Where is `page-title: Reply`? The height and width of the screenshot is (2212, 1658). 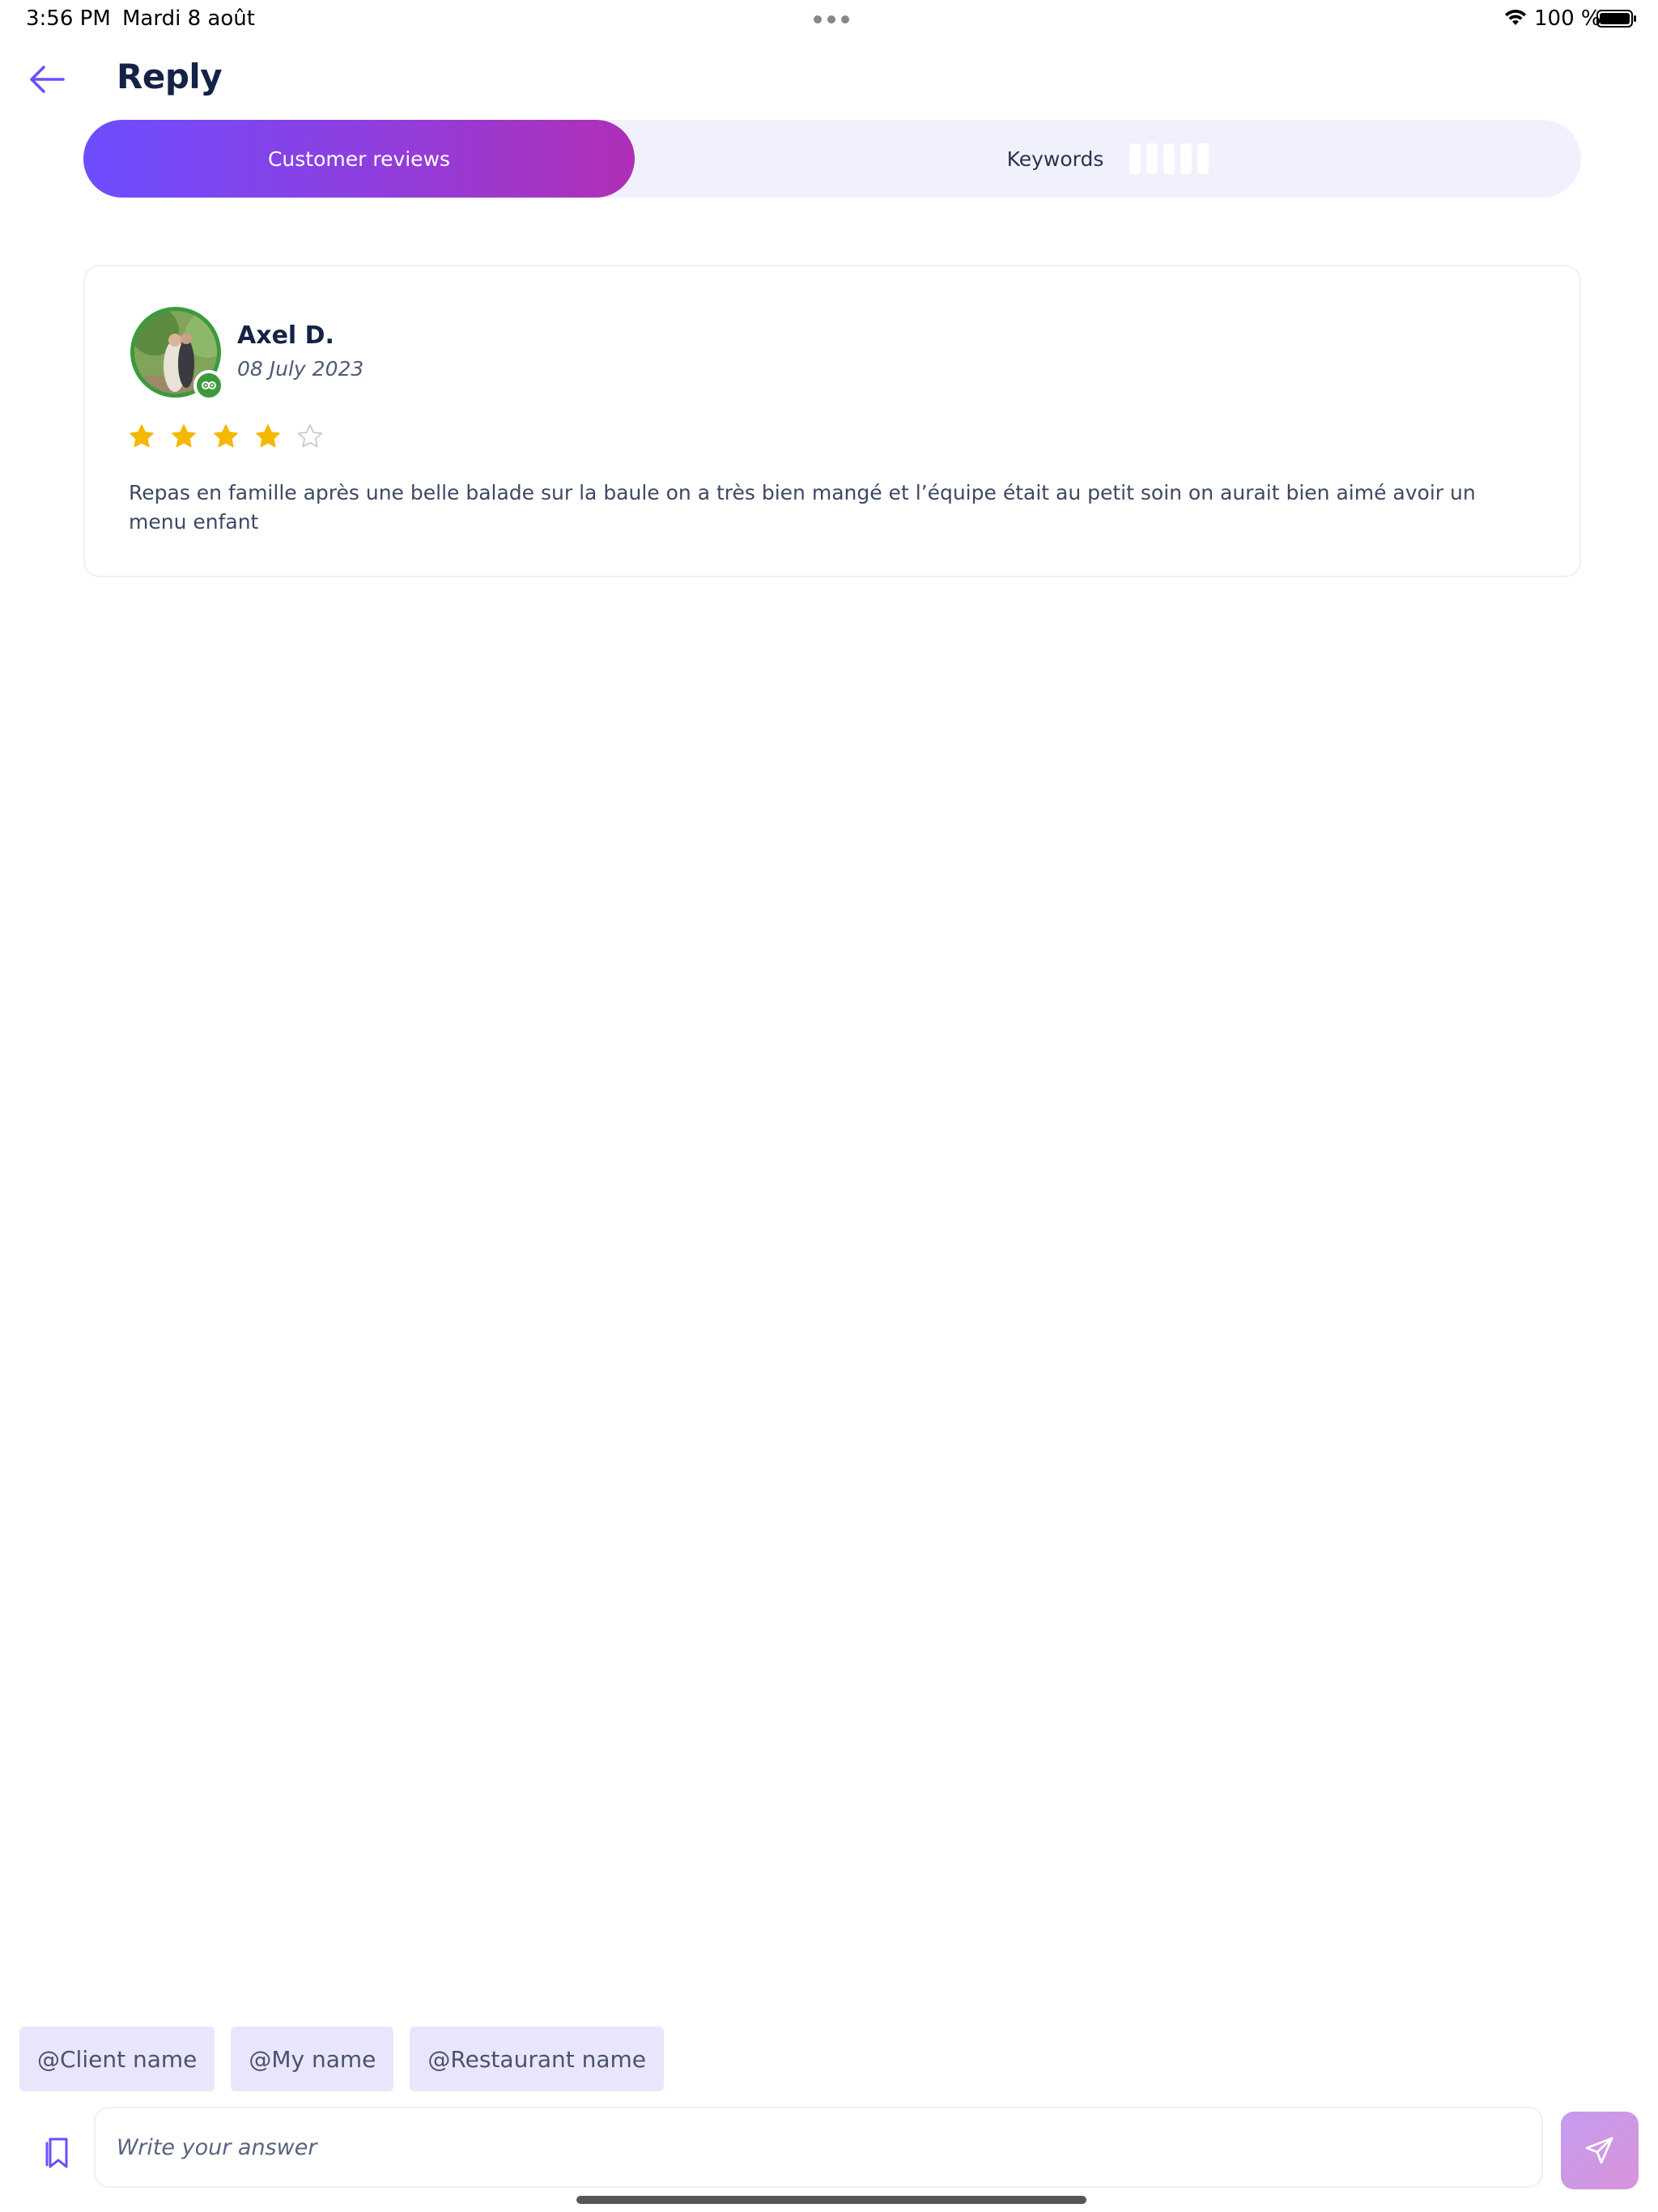
page-title: Reply is located at coordinates (170, 76).